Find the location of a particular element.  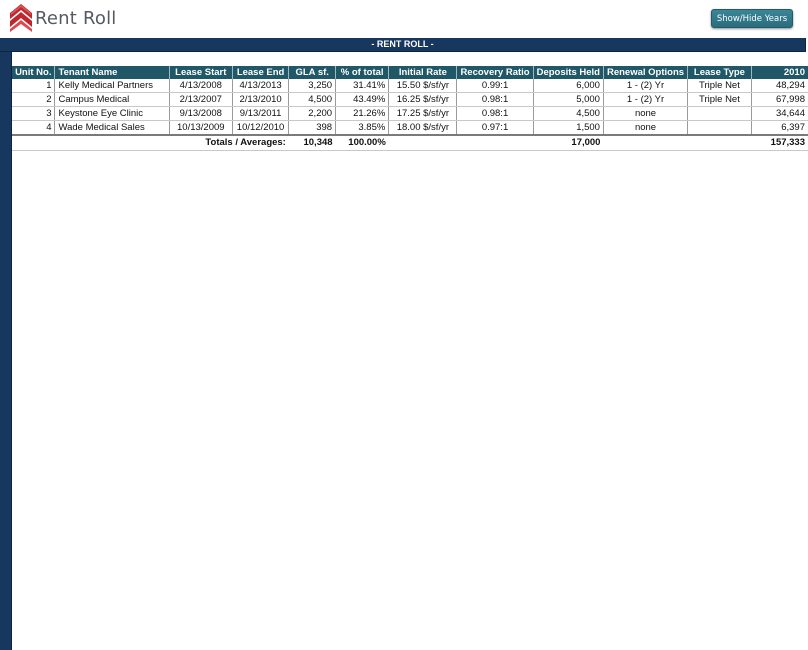

cell-tenant-name: Campus Medical is located at coordinates (112, 99).